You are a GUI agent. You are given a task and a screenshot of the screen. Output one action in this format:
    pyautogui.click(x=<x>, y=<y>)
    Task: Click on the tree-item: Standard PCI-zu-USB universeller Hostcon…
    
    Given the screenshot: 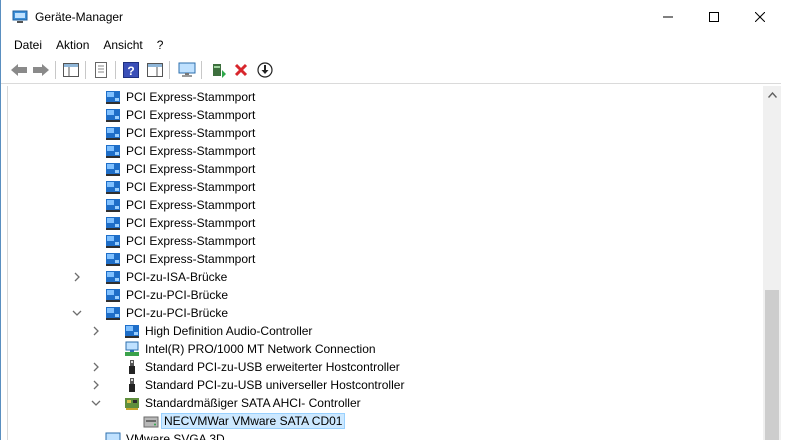 What is the action you would take?
    pyautogui.click(x=378, y=385)
    